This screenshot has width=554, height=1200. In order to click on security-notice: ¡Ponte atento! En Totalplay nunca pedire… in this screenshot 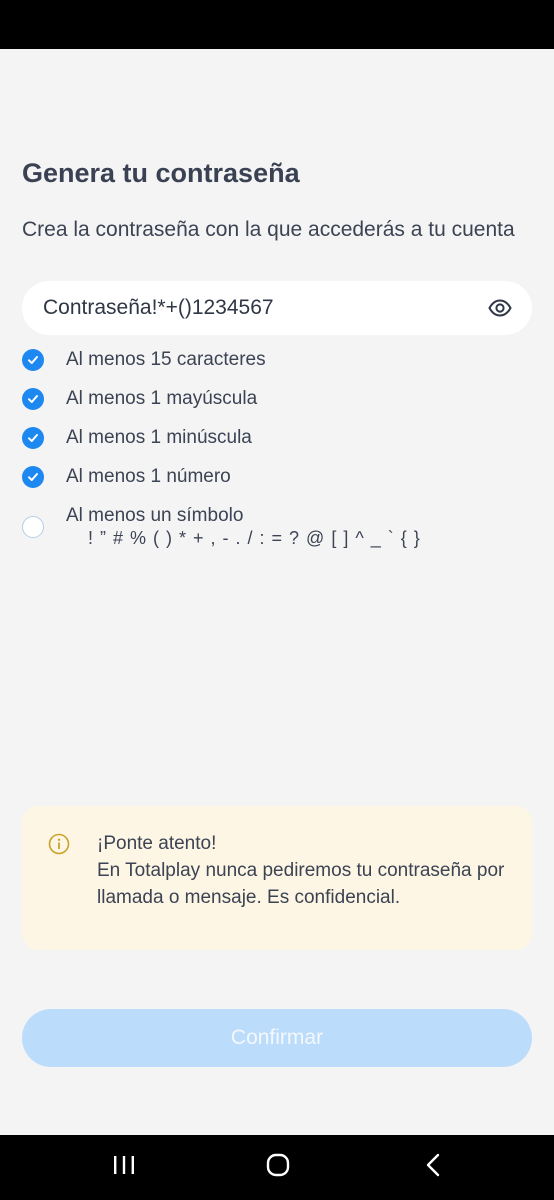, I will do `click(277, 878)`.